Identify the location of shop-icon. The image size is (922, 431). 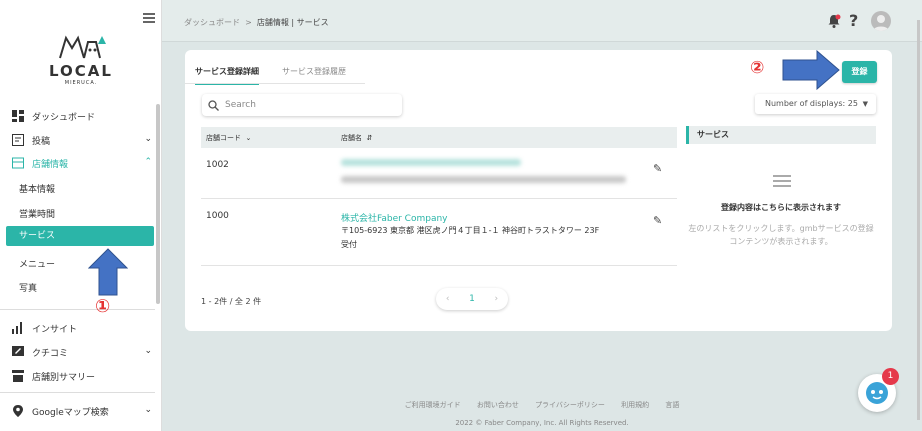
(18, 376).